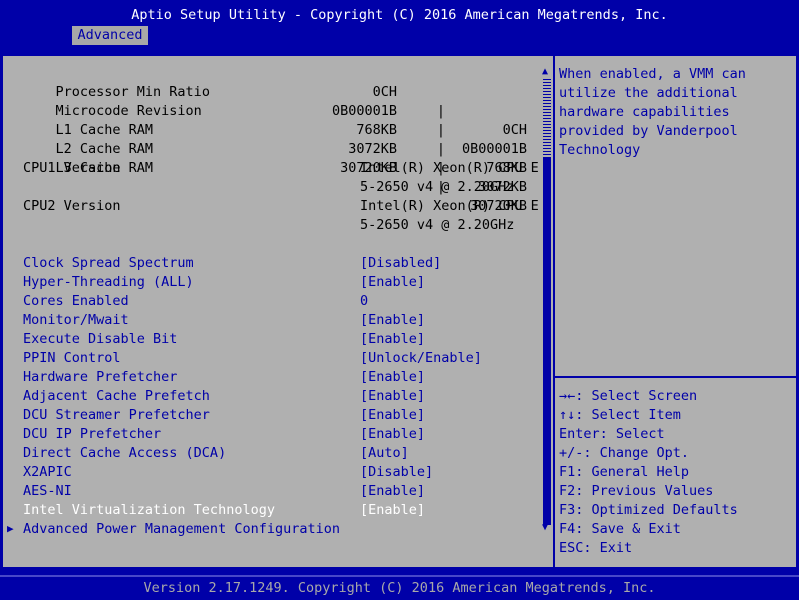  I want to click on value-x2apic: [Disable], so click(396, 472).